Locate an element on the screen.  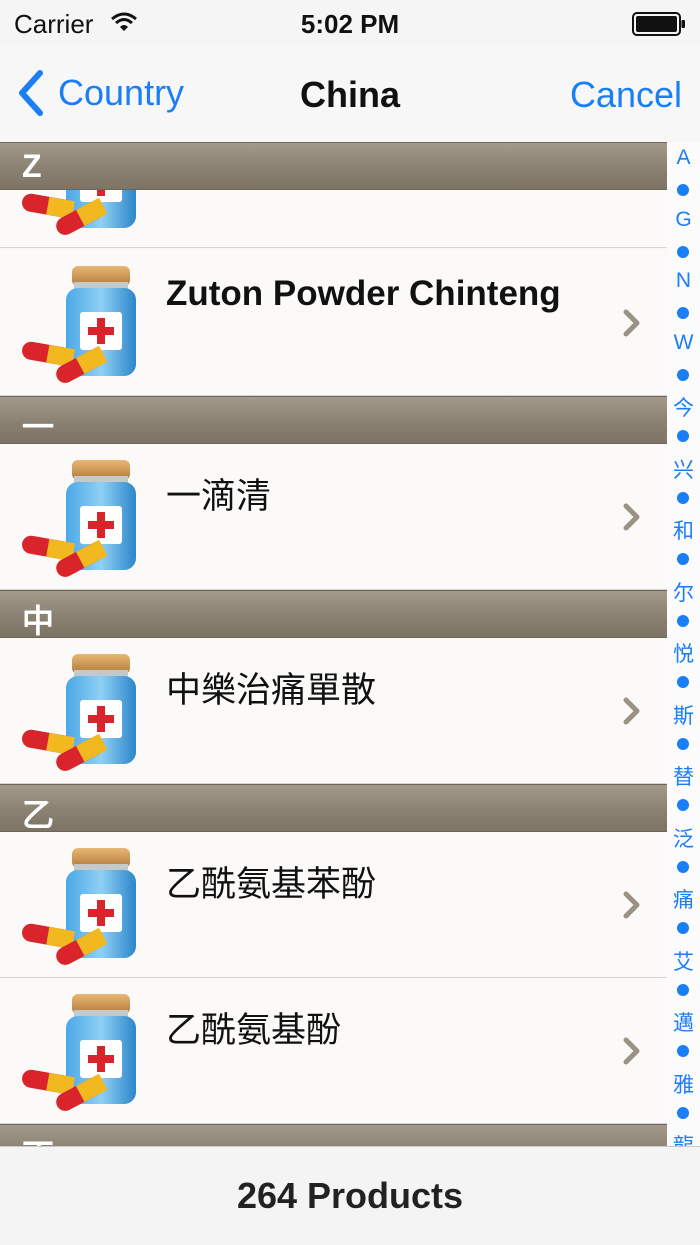
index-item: G is located at coordinates (683, 220).